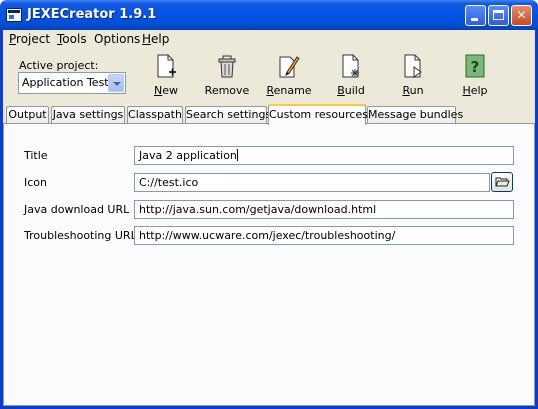 The width and height of the screenshot is (538, 409). What do you see at coordinates (117, 39) in the screenshot?
I see `menu-options: Options` at bounding box center [117, 39].